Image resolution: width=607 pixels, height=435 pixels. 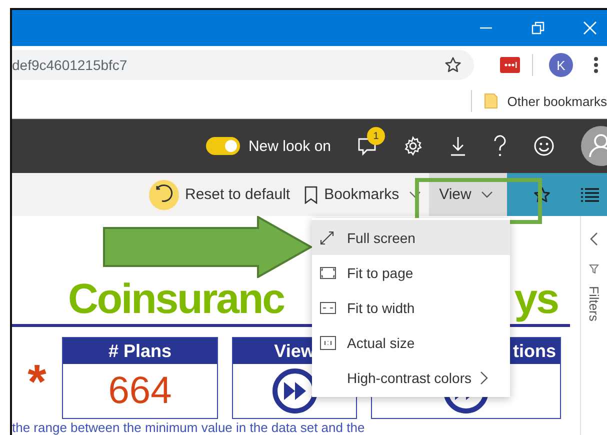 What do you see at coordinates (289, 146) in the screenshot?
I see `toggle-label: New look on` at bounding box center [289, 146].